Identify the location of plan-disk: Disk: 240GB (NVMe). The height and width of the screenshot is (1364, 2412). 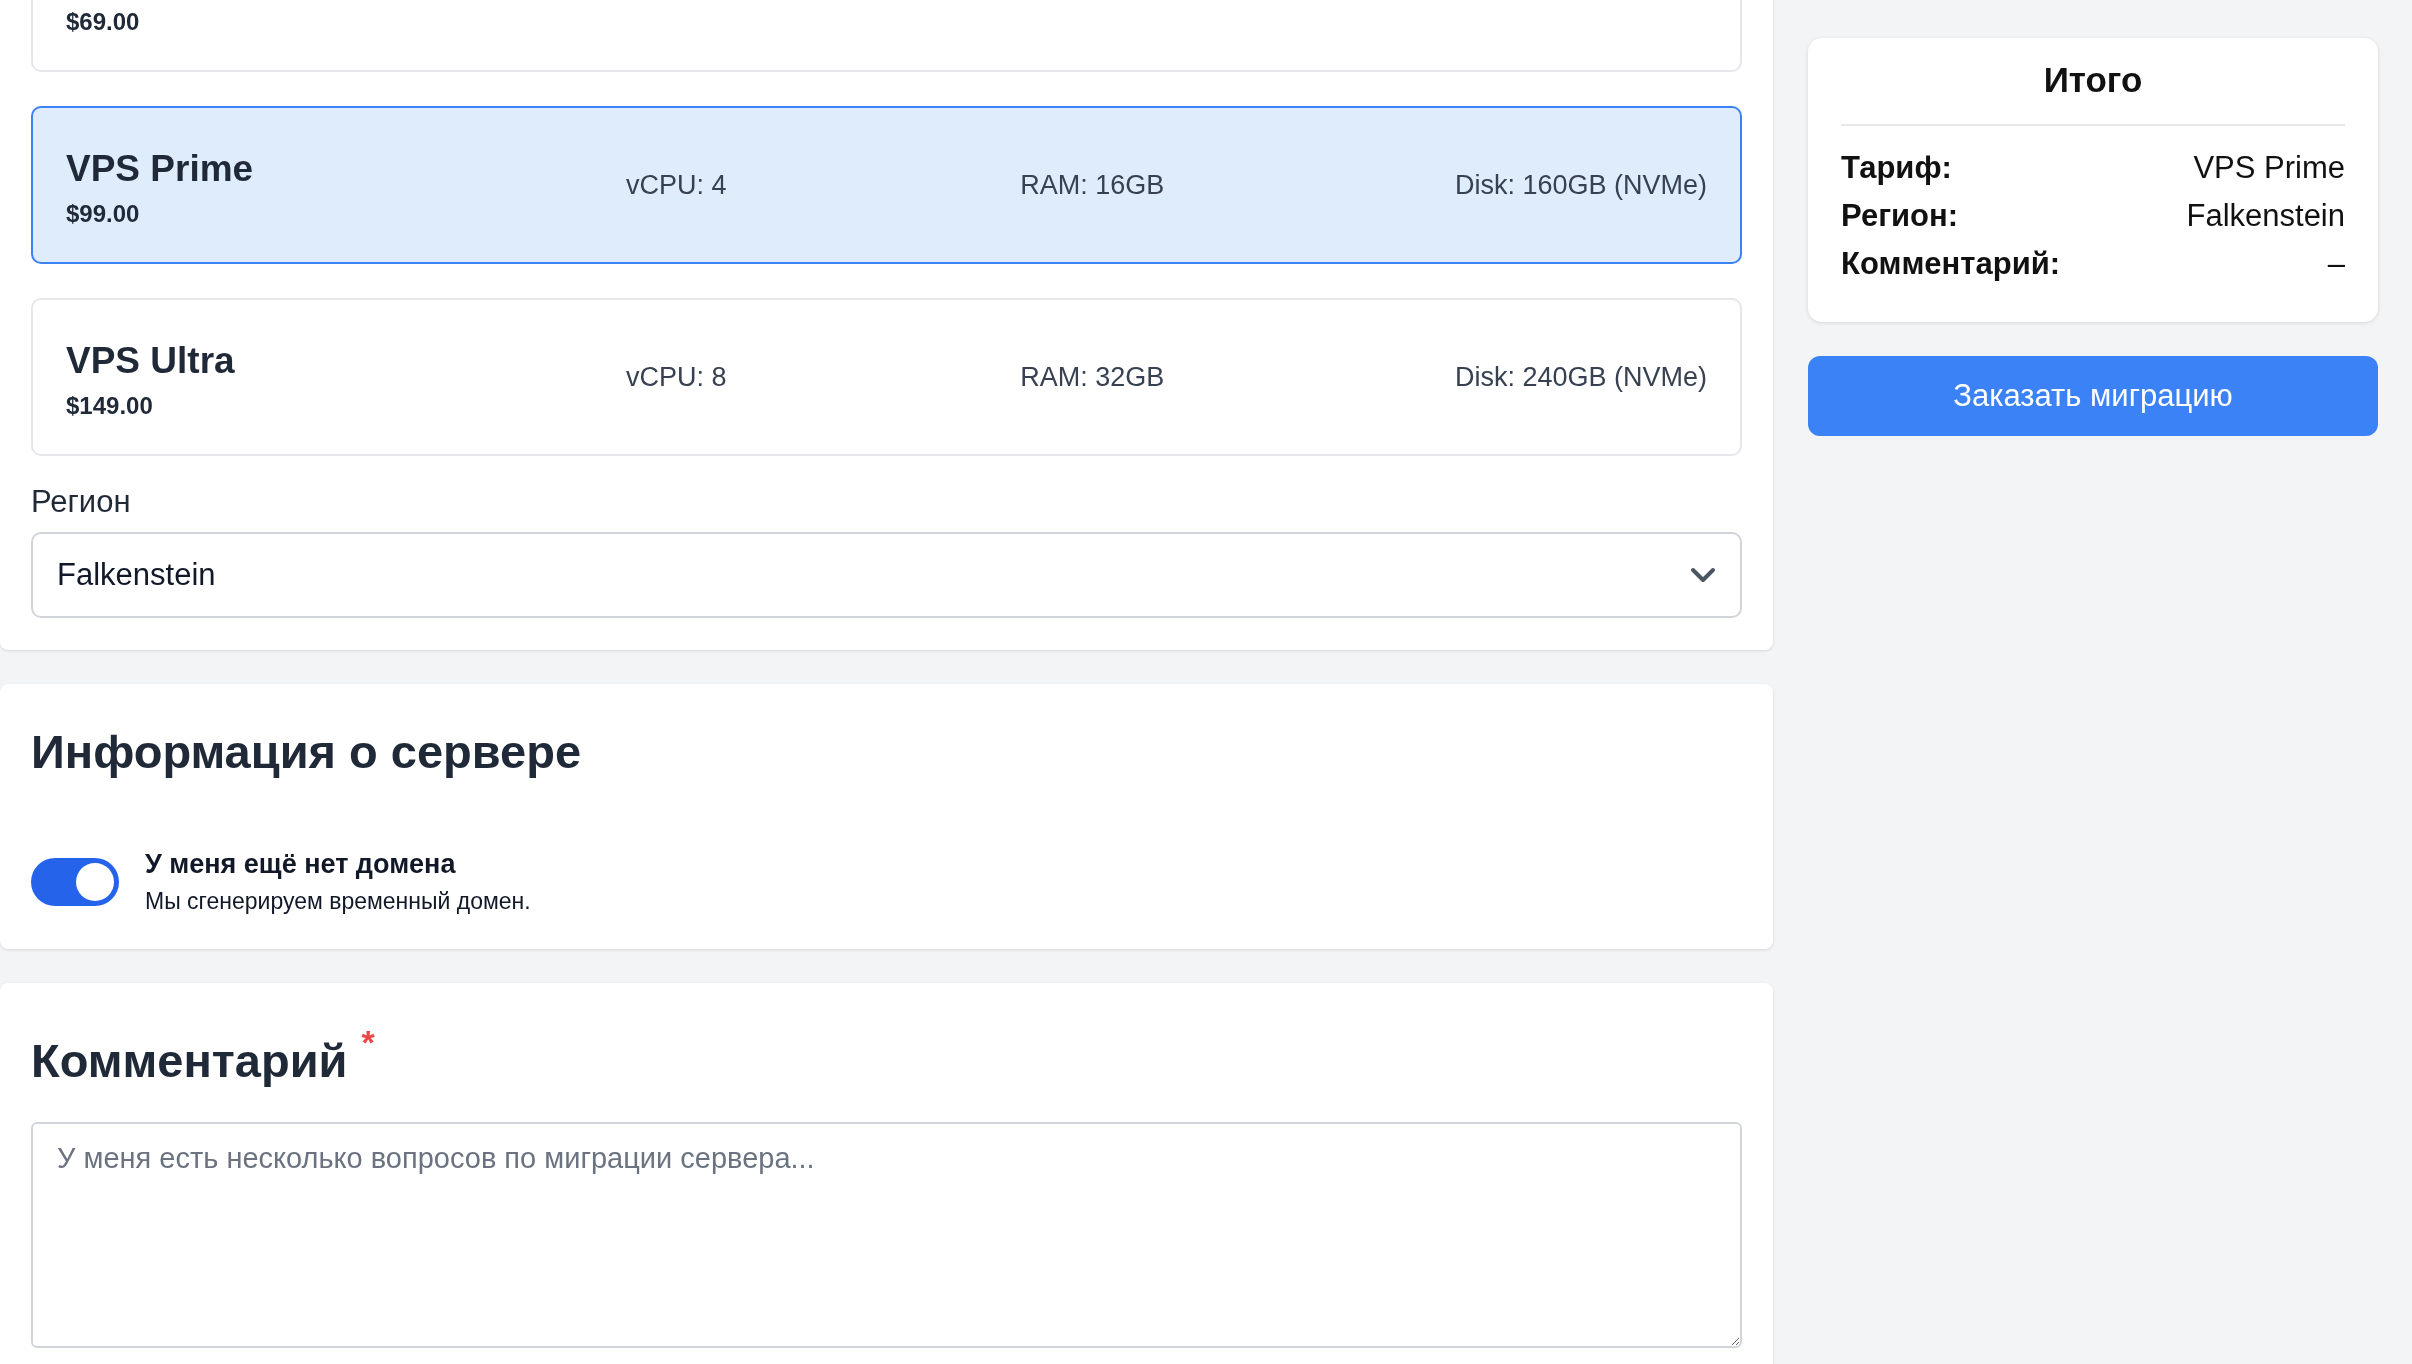
(1580, 377).